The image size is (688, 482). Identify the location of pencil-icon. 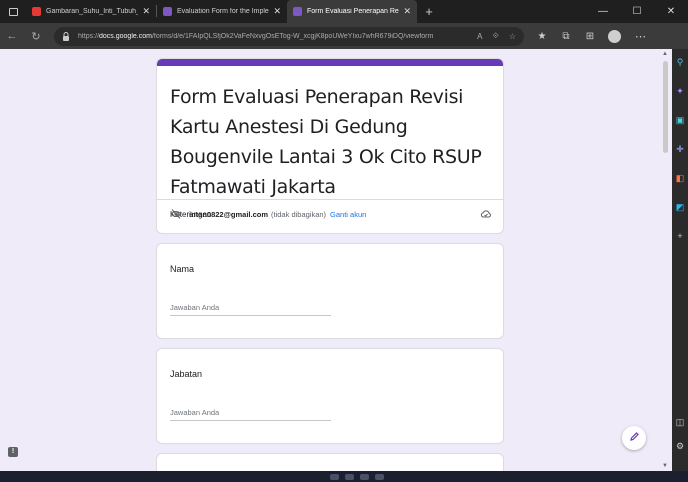
(634, 438).